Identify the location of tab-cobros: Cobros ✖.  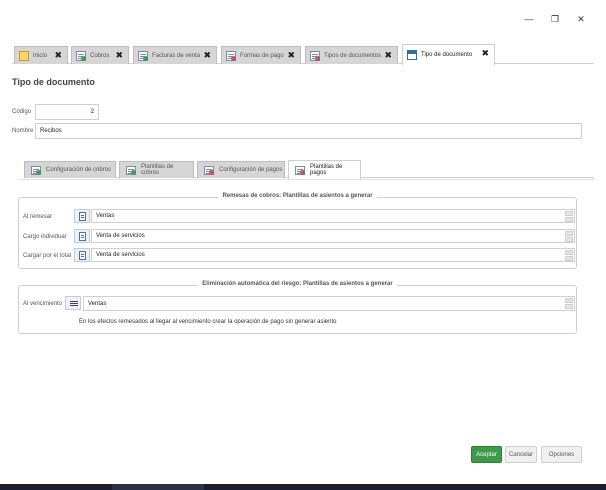
(100, 55).